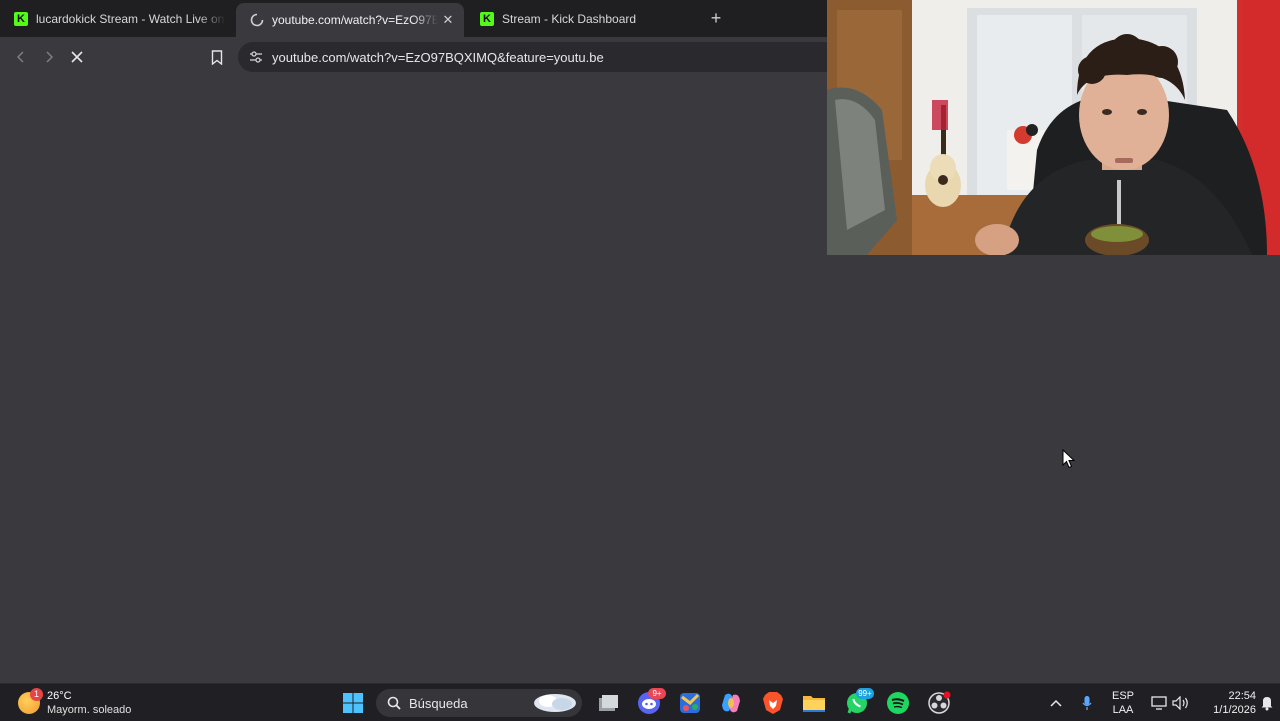  I want to click on brave-browser-app, so click(773, 703).